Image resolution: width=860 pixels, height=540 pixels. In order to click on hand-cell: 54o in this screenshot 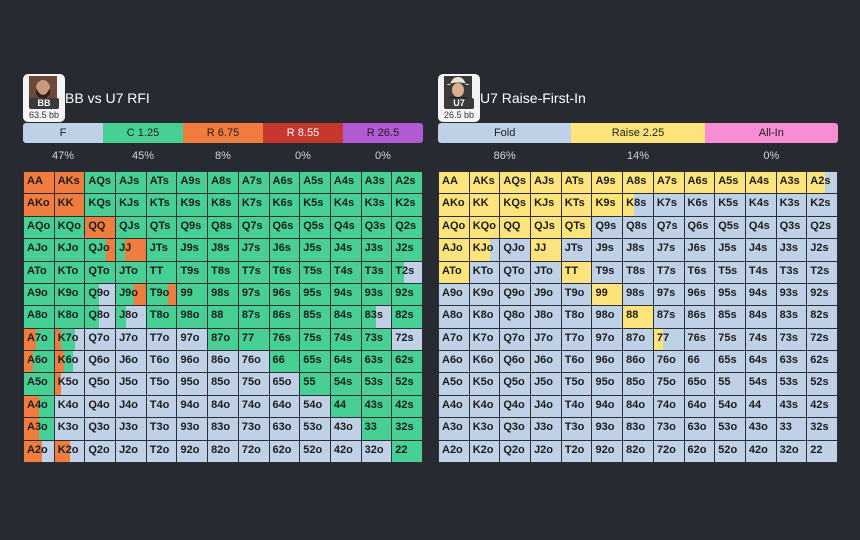, I will do `click(315, 406)`.